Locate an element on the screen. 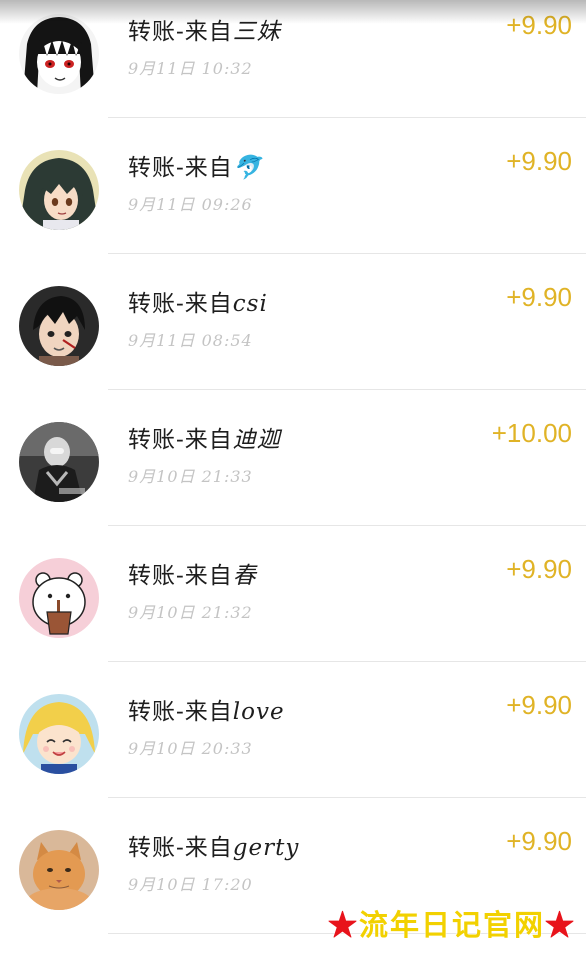 Image resolution: width=586 pixels, height=956 pixels. transaction-title: 转账-来自csi is located at coordinates (198, 304).